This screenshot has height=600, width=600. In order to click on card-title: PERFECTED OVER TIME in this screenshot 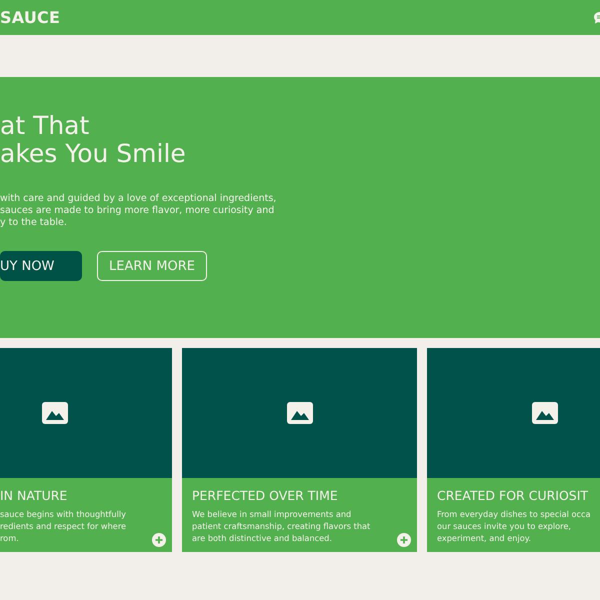, I will do `click(265, 495)`.